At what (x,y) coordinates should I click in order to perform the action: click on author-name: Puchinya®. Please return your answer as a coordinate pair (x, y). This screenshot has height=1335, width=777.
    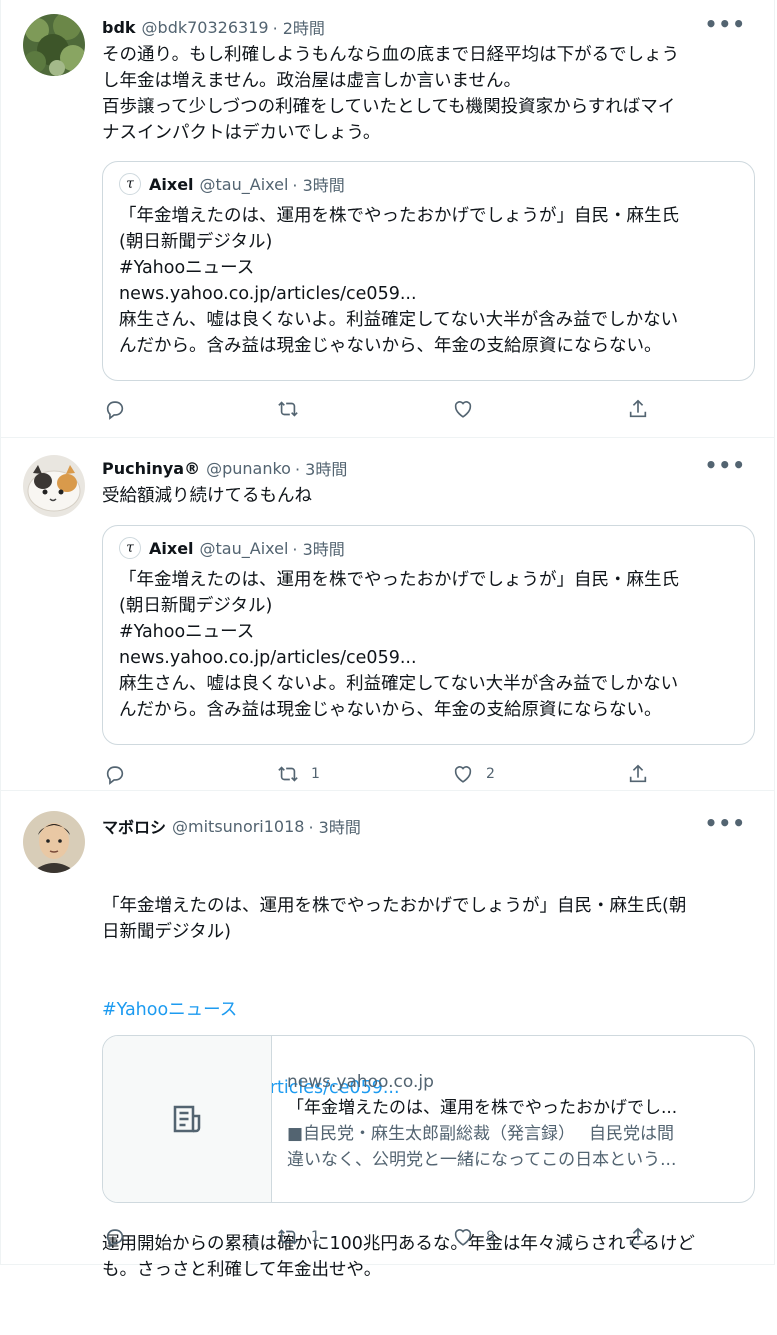
    Looking at the image, I should click on (151, 468).